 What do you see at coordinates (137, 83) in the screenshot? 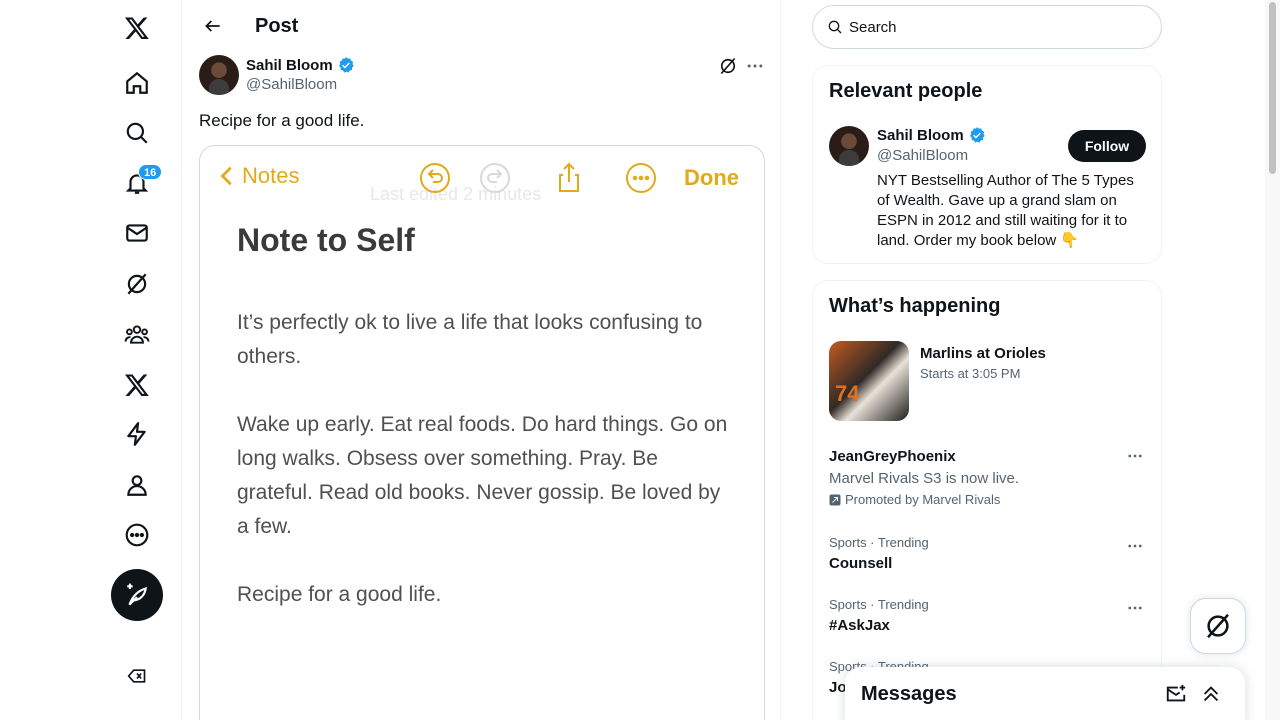
I see `home-icon` at bounding box center [137, 83].